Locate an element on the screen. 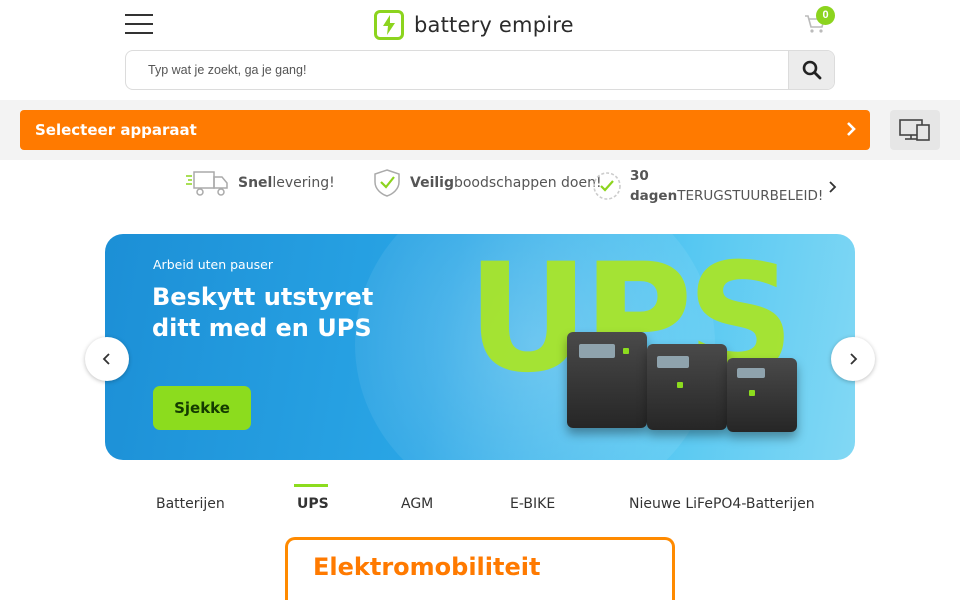 The width and height of the screenshot is (960, 600). usp-bold: Veilig is located at coordinates (432, 183).